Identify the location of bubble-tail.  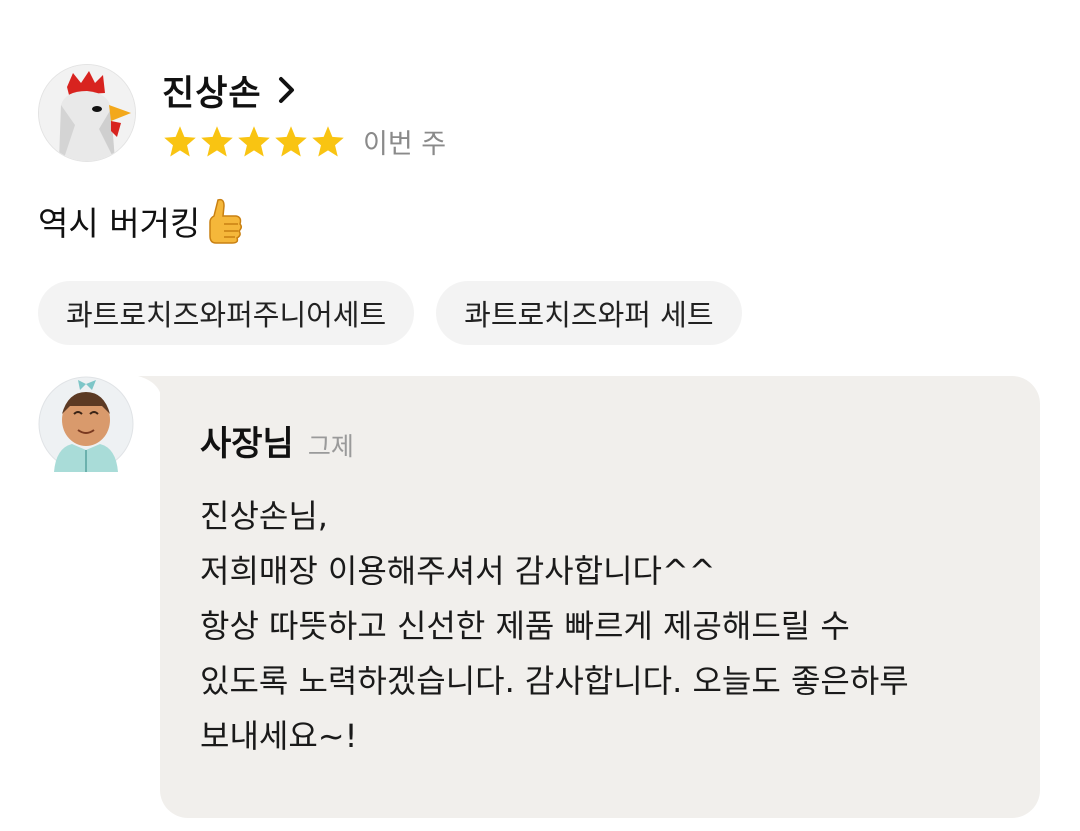
(150, 388).